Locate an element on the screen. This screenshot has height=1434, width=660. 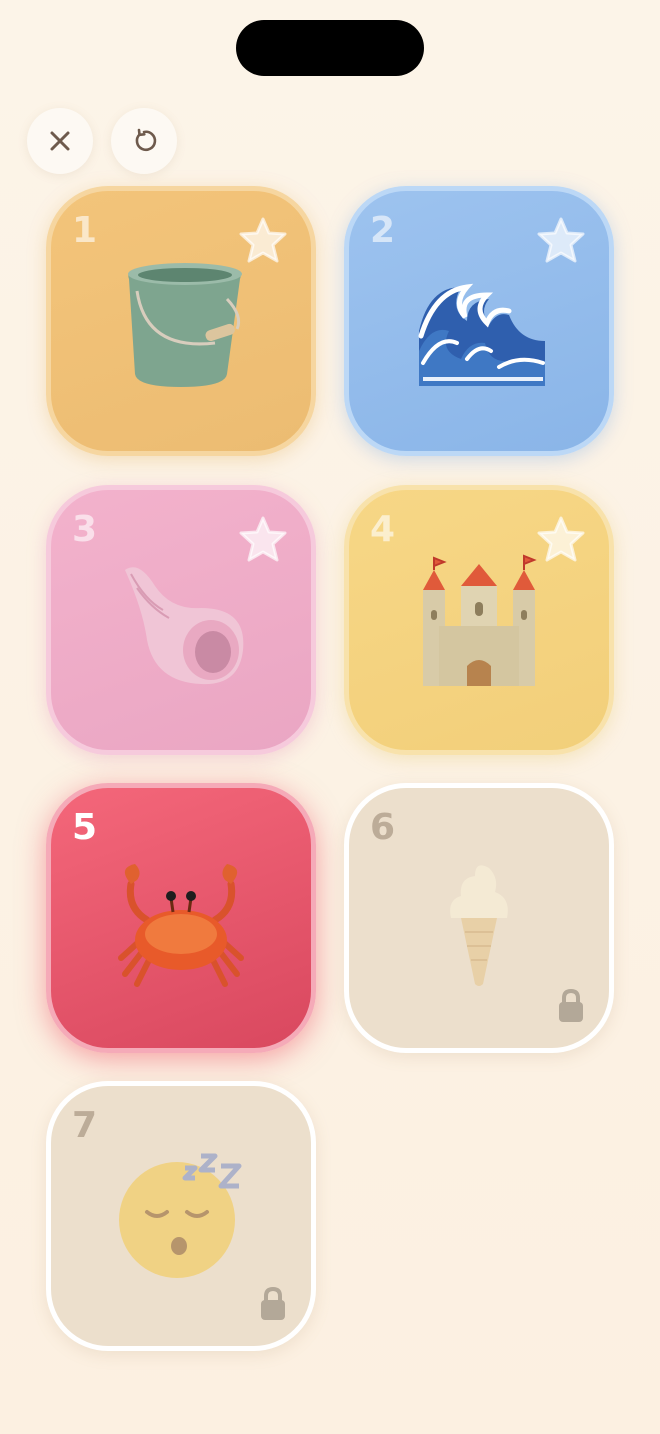
level-tile-2: 2 is located at coordinates (479, 321).